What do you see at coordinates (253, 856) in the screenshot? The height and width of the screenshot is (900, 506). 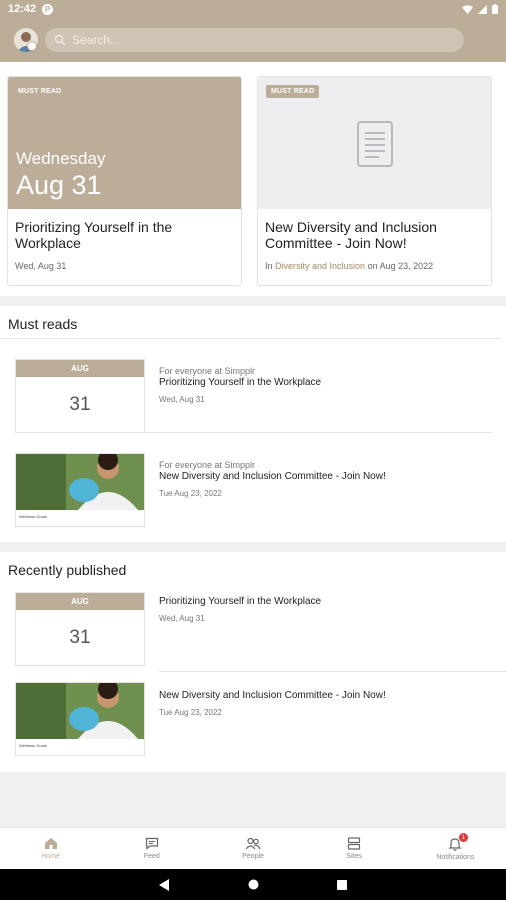 I see `tab-label: People` at bounding box center [253, 856].